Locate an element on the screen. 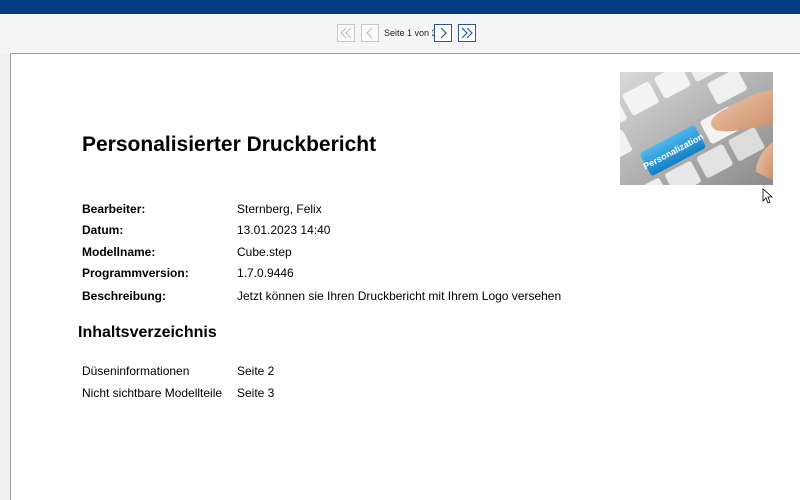 Image resolution: width=800 pixels, height=500 pixels. page-navigation-toolbar: Seite 1 von 3 is located at coordinates (400, 34).